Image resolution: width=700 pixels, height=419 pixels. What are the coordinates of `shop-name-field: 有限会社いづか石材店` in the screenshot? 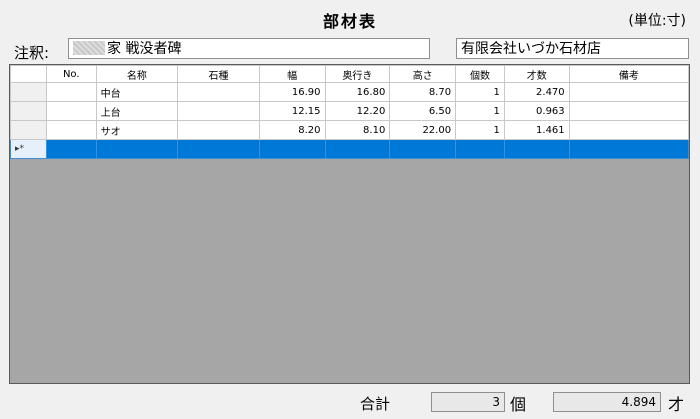 It's located at (572, 48).